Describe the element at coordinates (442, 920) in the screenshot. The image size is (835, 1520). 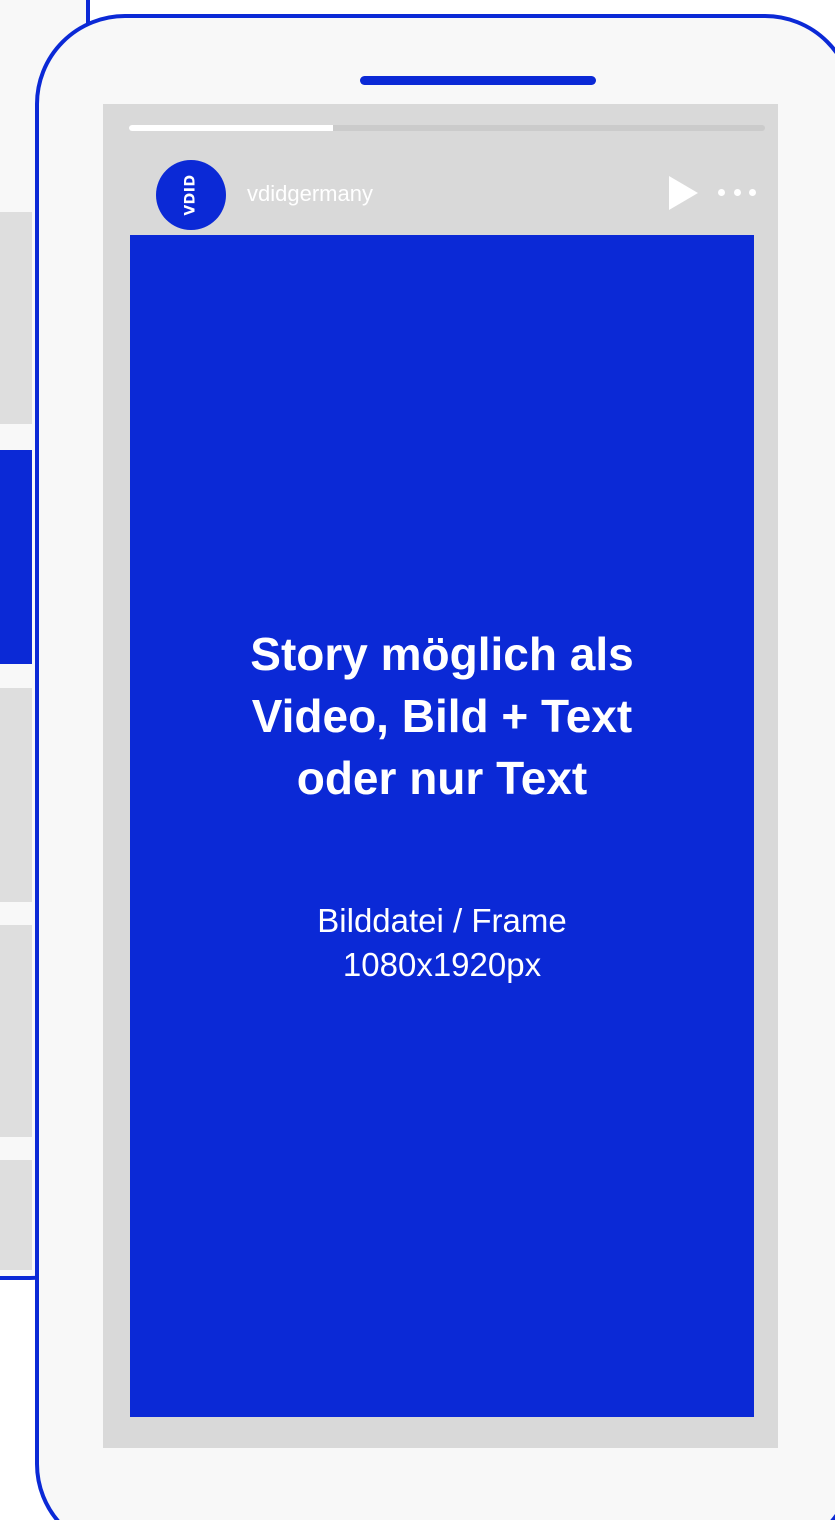
I see `story-subtext-line: Bilddatei / Frame` at that location.